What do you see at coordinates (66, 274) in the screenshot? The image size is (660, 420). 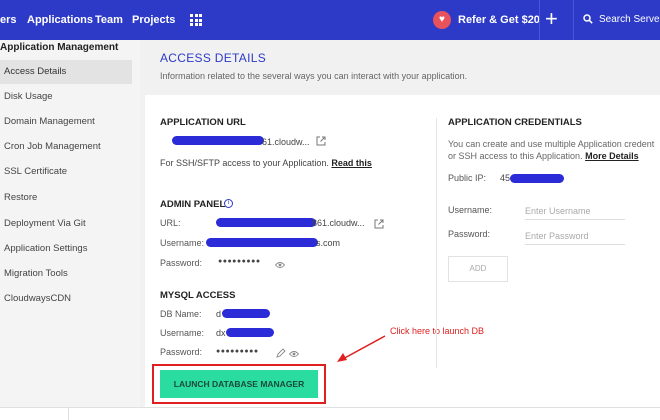 I see `sidebar-item-migration-tools: Migration Tools` at bounding box center [66, 274].